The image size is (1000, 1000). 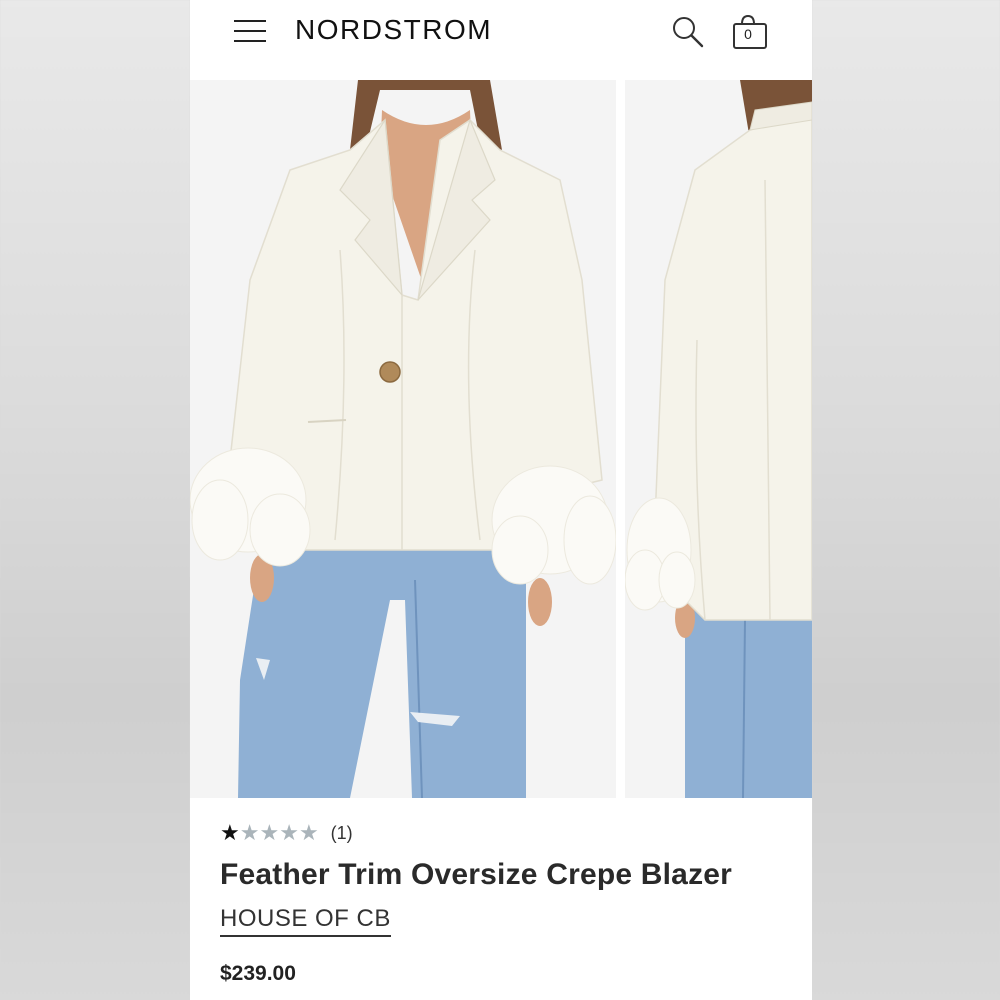 I want to click on product-title: Feather Trim Oversize Crepe Blazer, so click(x=476, y=874).